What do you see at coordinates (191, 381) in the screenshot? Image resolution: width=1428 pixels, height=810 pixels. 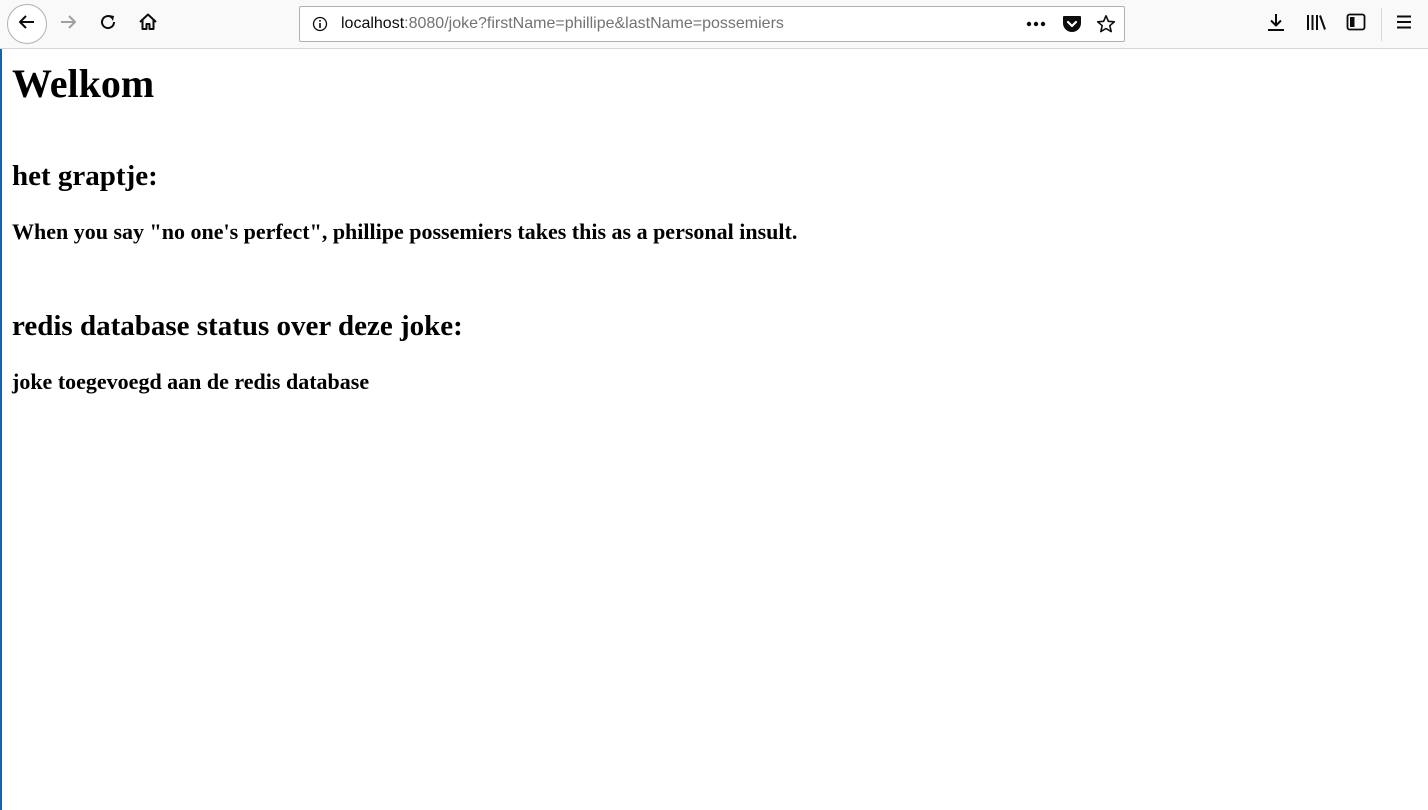 I see `status-text: joke toegevoegd aan de redis database` at bounding box center [191, 381].